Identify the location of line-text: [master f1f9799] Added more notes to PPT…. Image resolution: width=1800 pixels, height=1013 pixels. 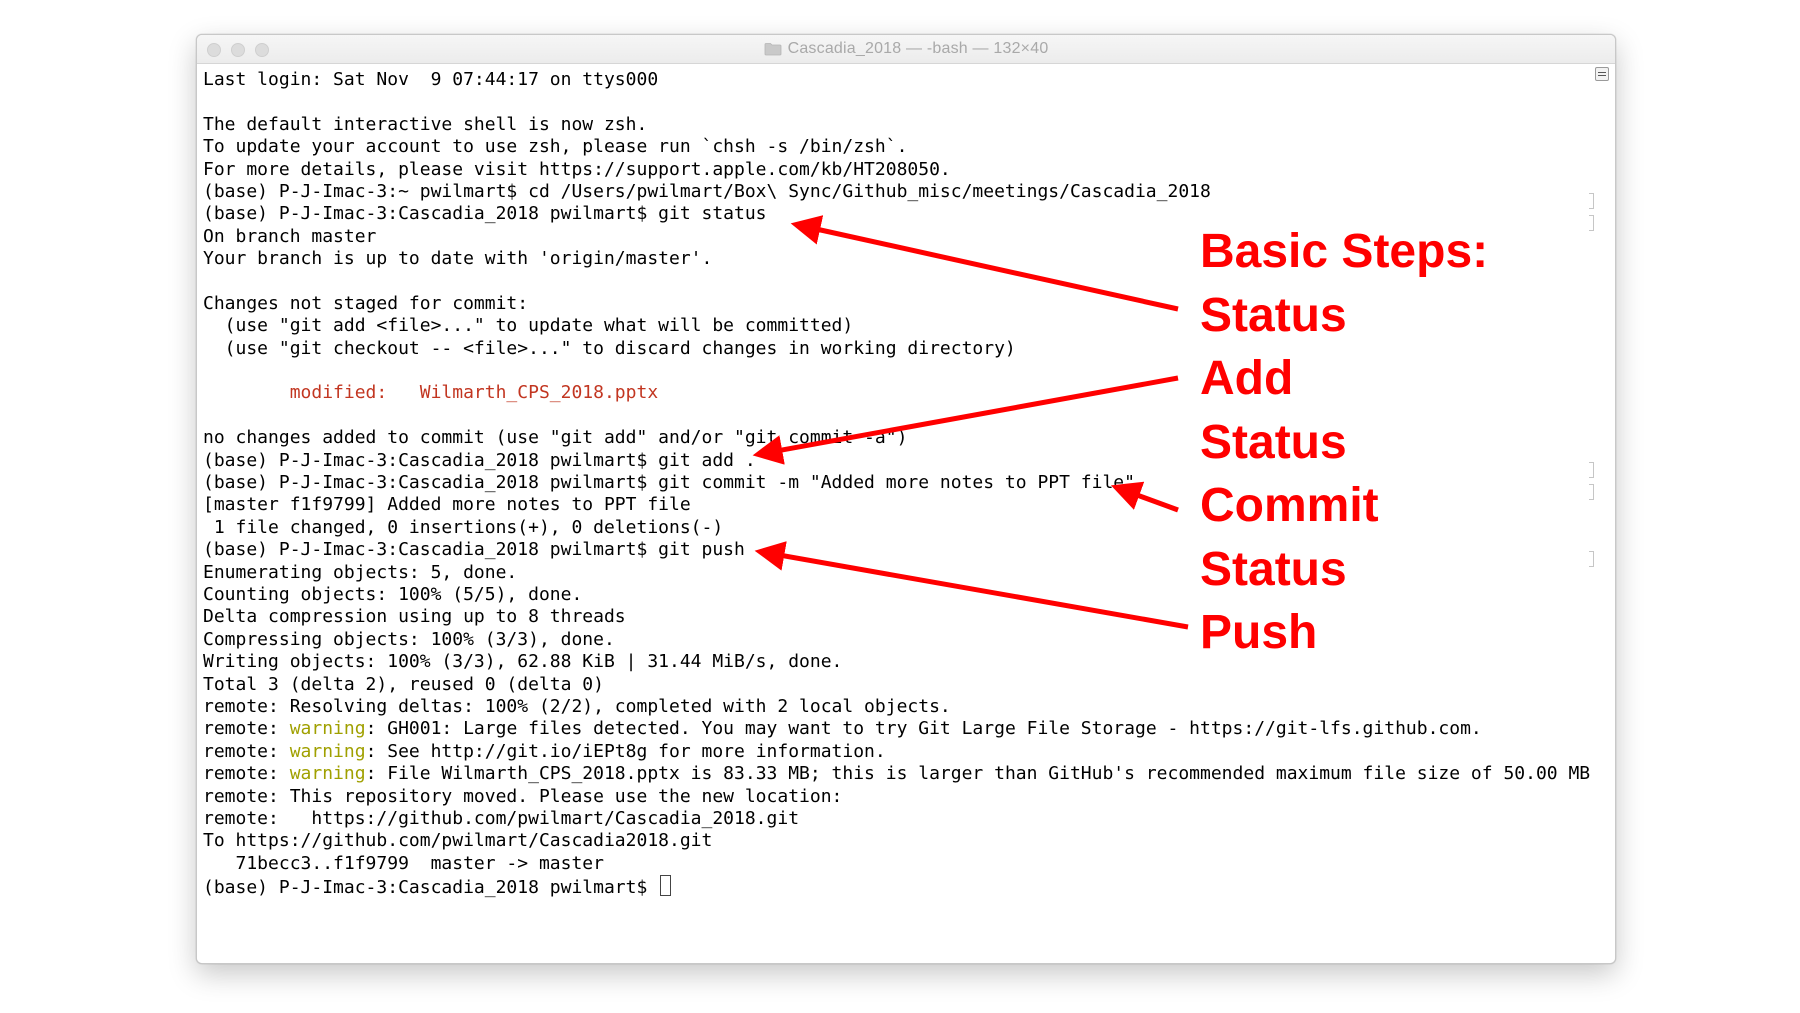
(447, 505).